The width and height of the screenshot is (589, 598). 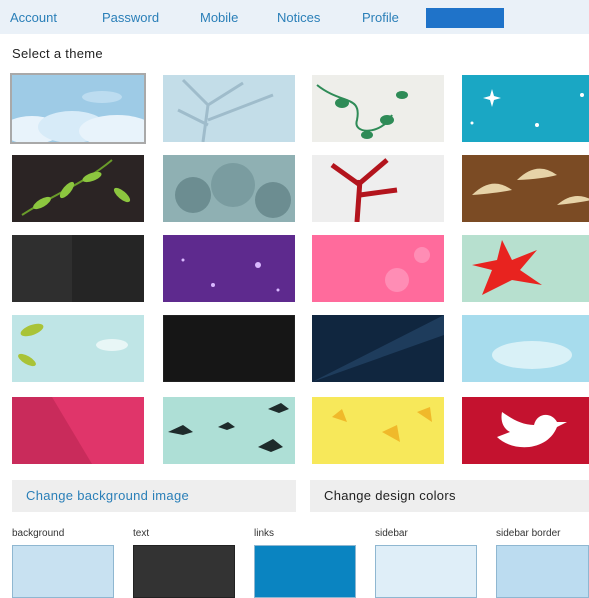 I want to click on sidebar-border-color-swatch, so click(x=542, y=571).